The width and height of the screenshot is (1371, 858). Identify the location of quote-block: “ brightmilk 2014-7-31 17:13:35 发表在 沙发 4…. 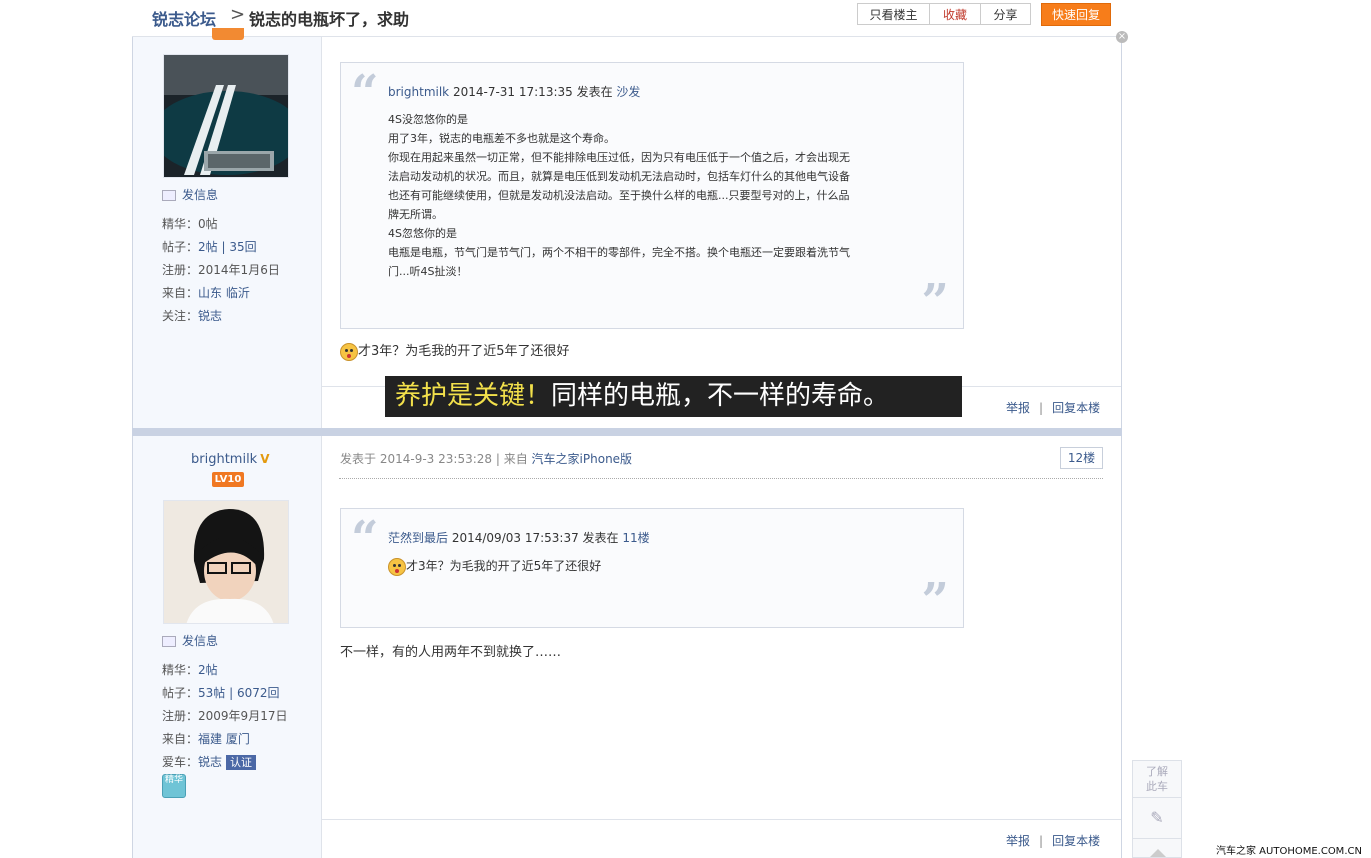
(652, 195).